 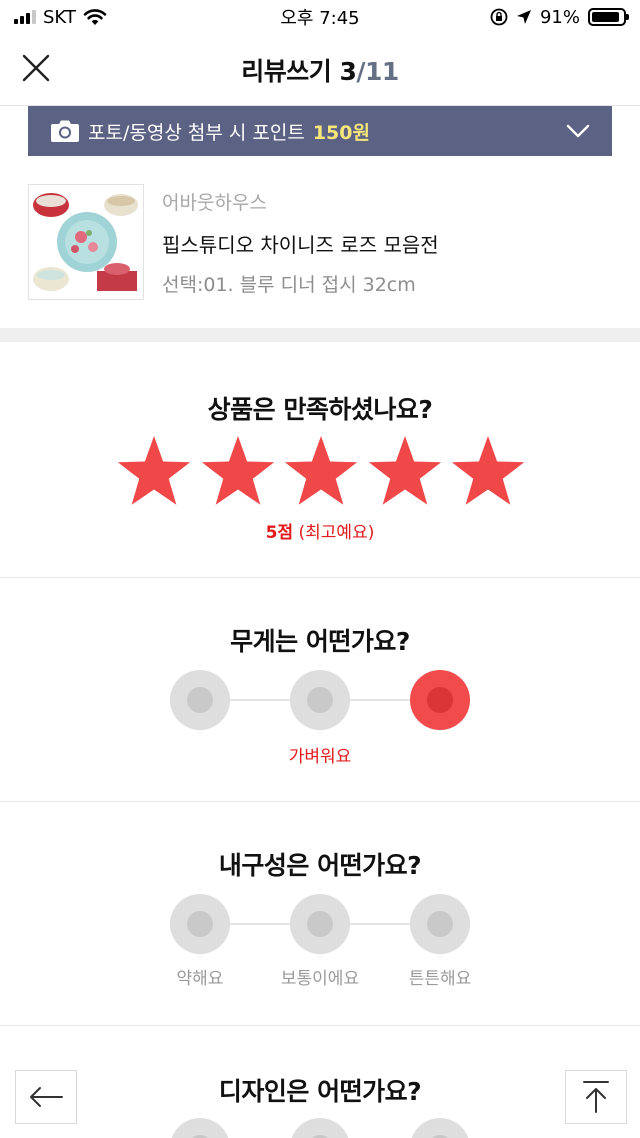 I want to click on durability-label-3: 튼튼해요, so click(x=440, y=979).